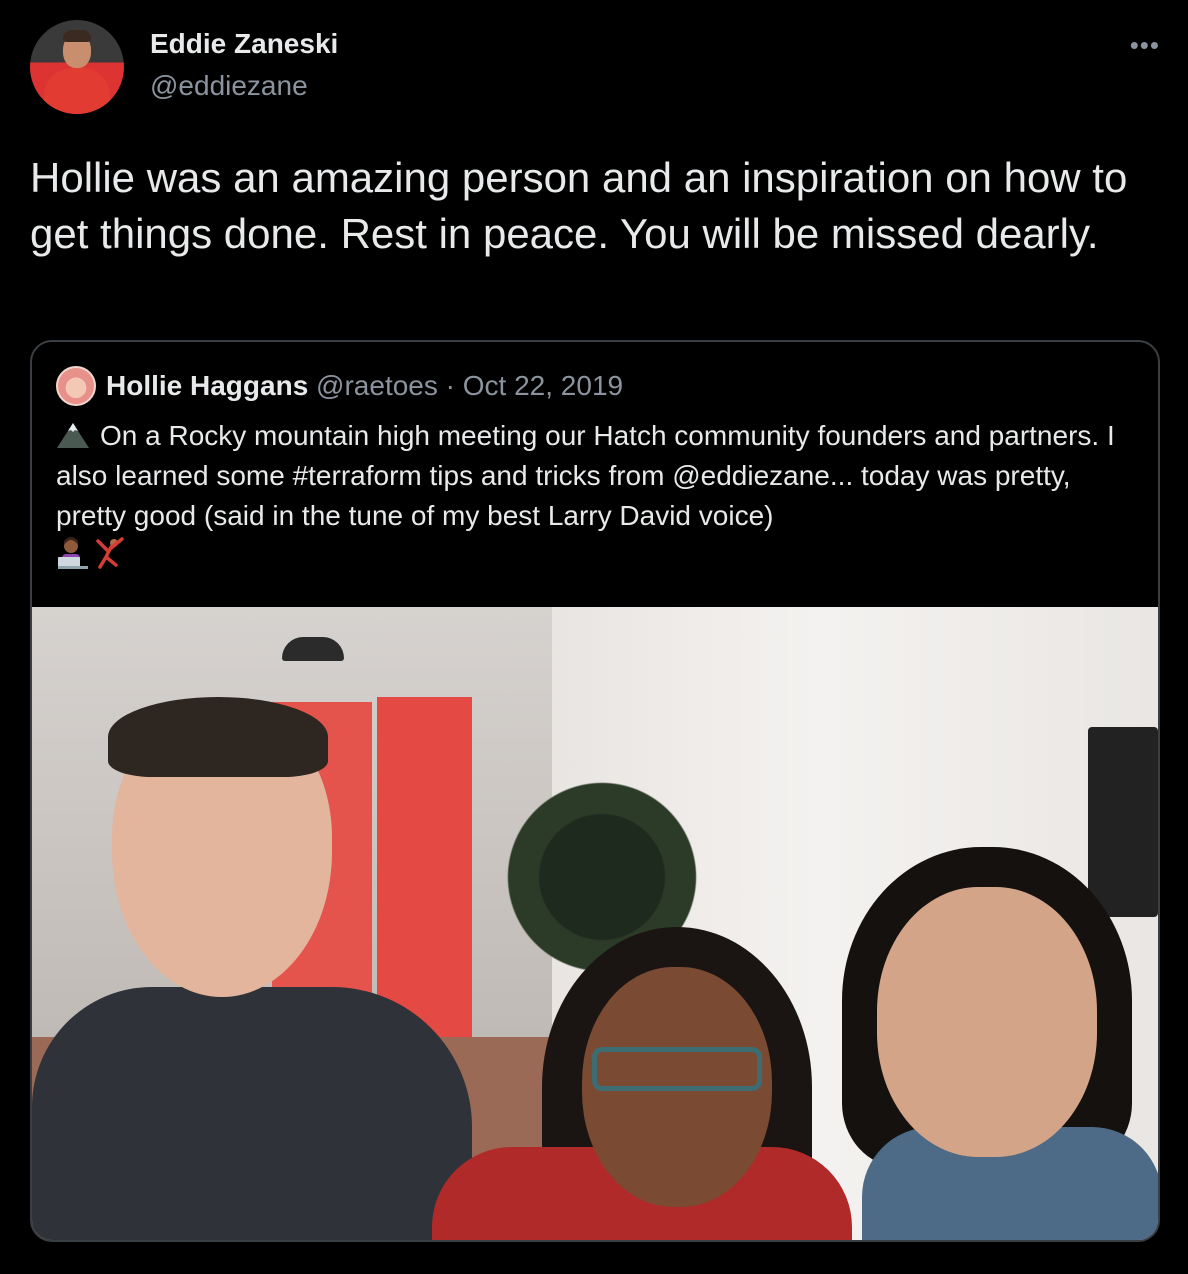  Describe the element at coordinates (218, 737) in the screenshot. I see `person-hair` at that location.